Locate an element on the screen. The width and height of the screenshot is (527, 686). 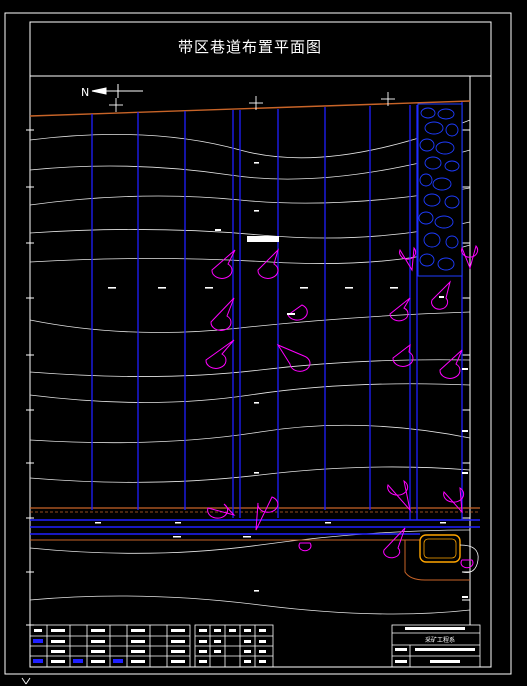
north-label: N is located at coordinates (85, 92).